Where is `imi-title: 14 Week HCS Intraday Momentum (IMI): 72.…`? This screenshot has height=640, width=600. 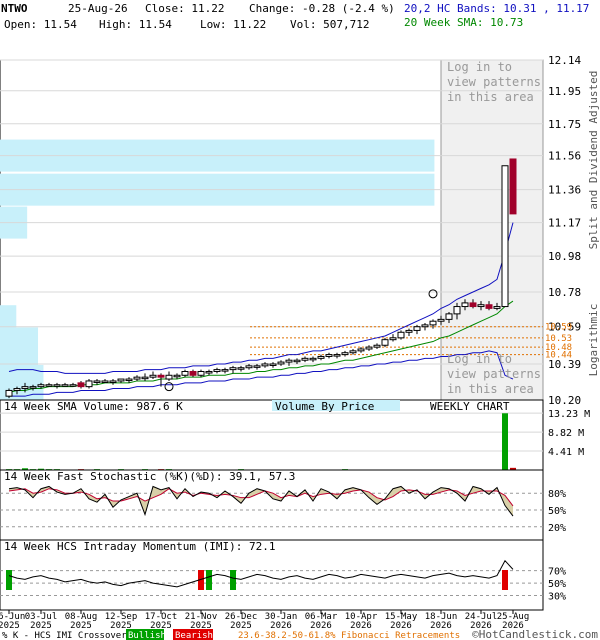
imi-title: 14 Week HCS Intraday Momentum (IMI): 72.… is located at coordinates (140, 546).